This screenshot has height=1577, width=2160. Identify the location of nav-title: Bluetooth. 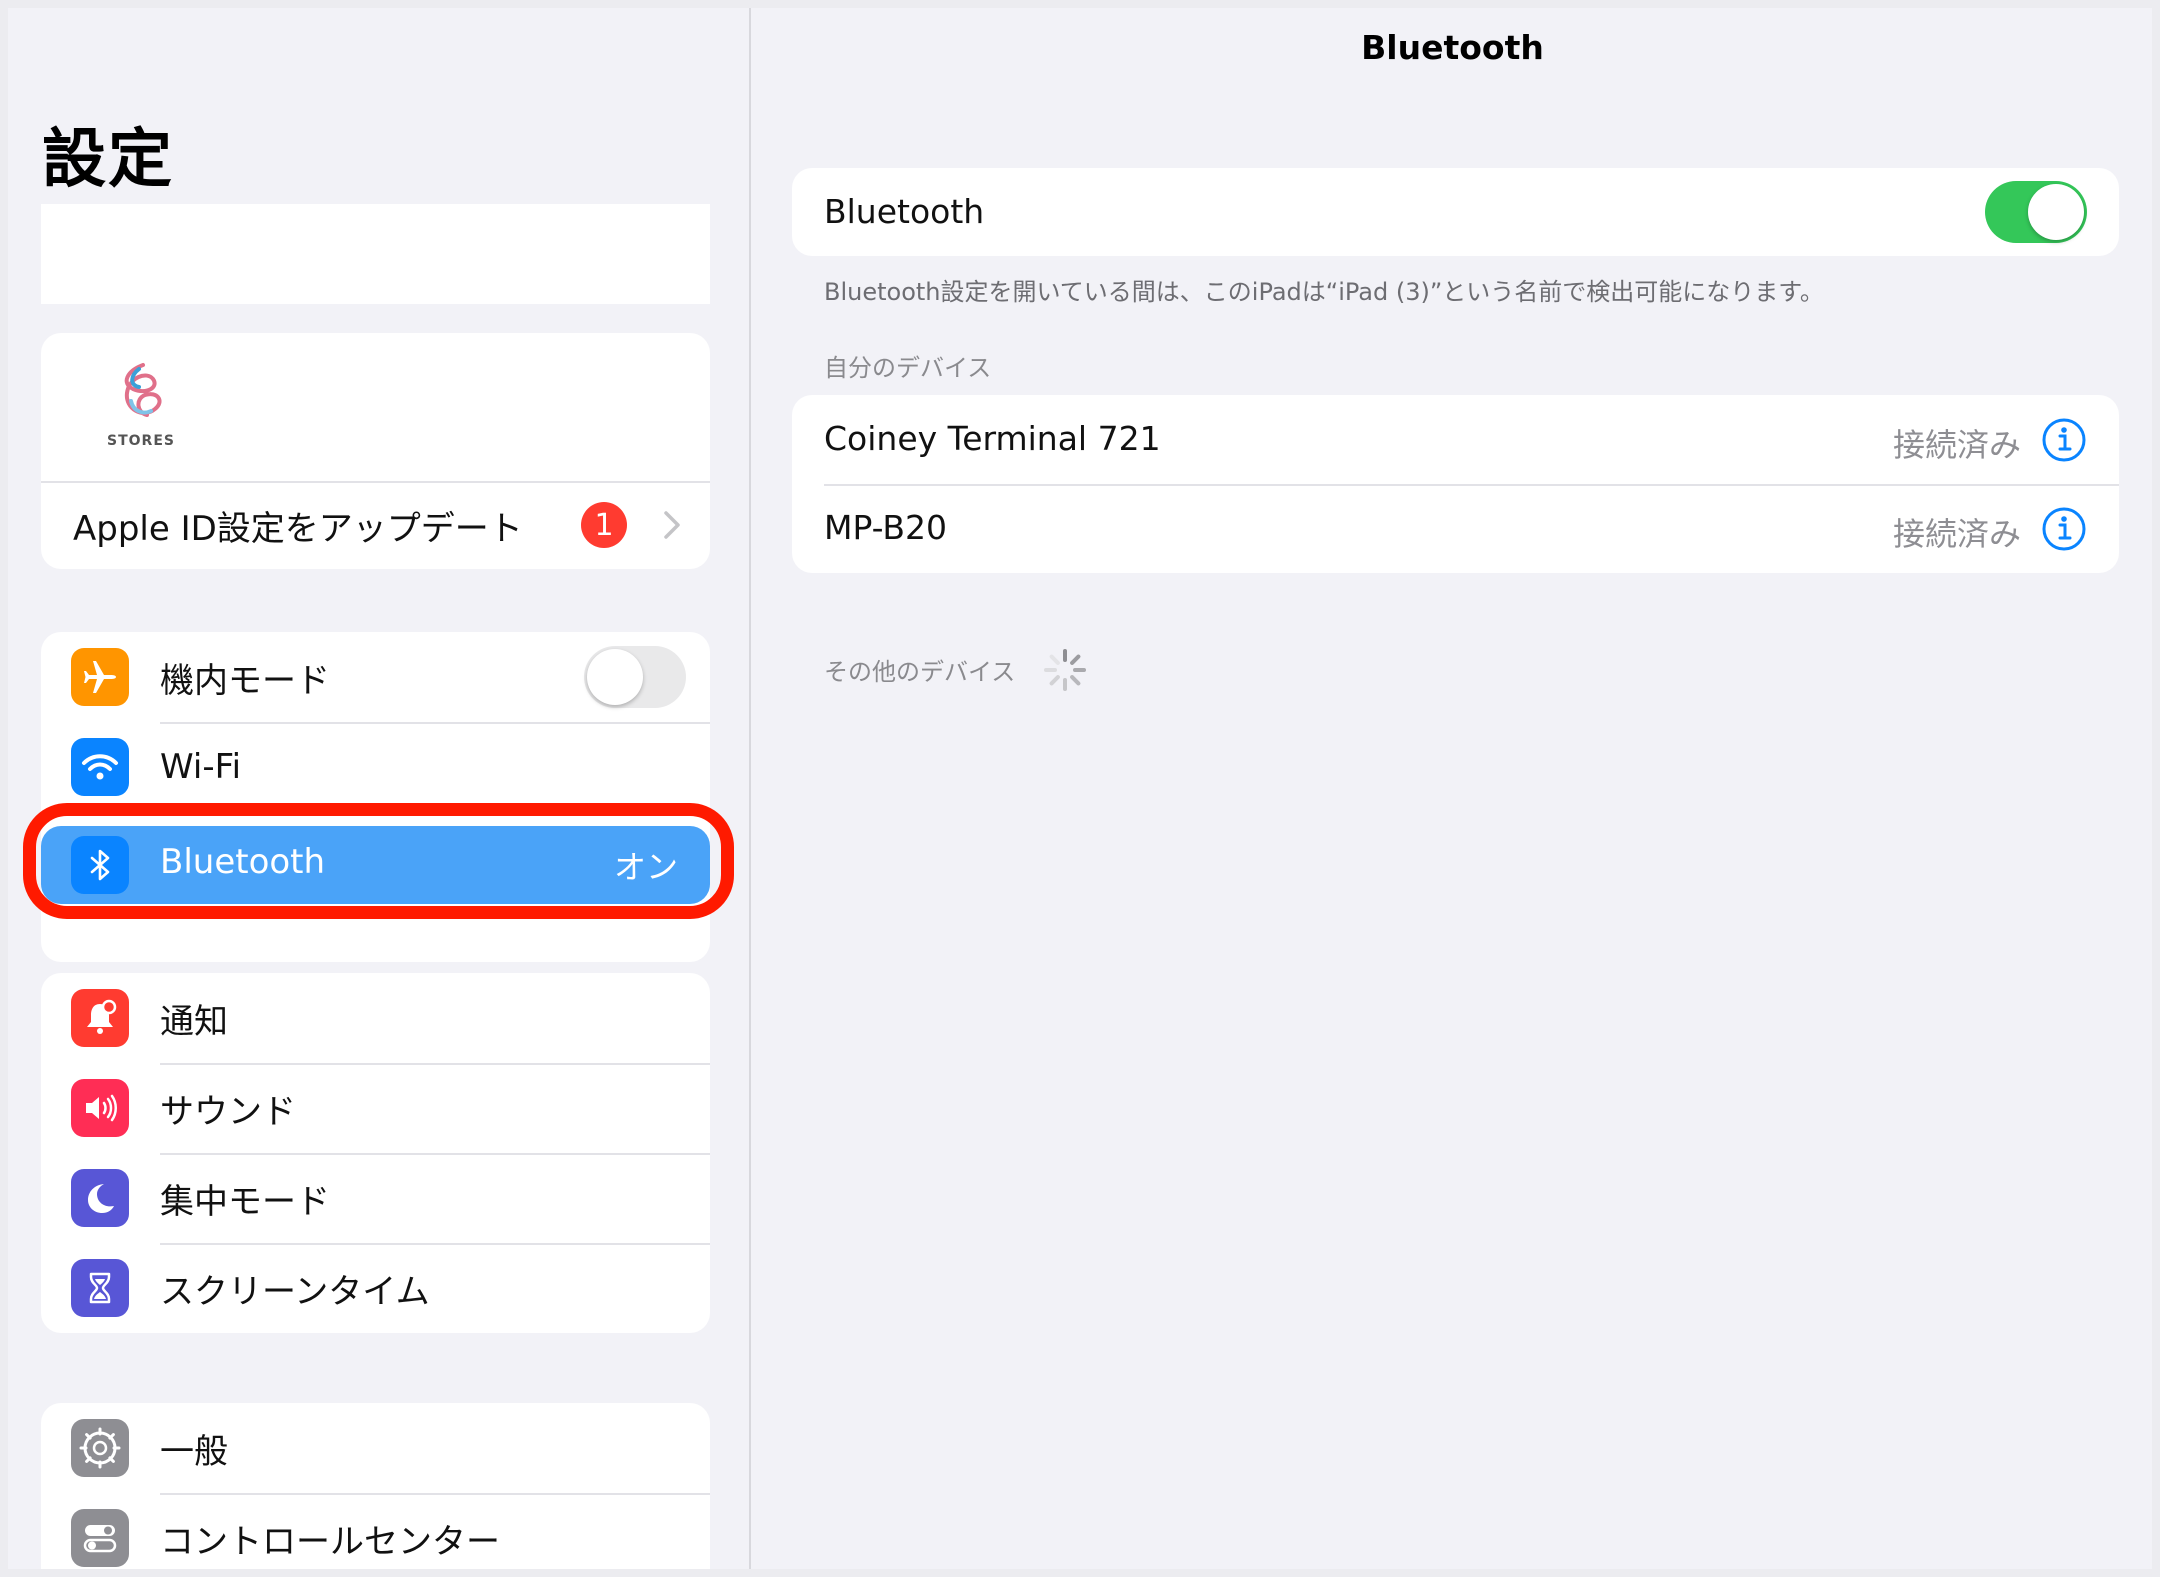
(1452, 47).